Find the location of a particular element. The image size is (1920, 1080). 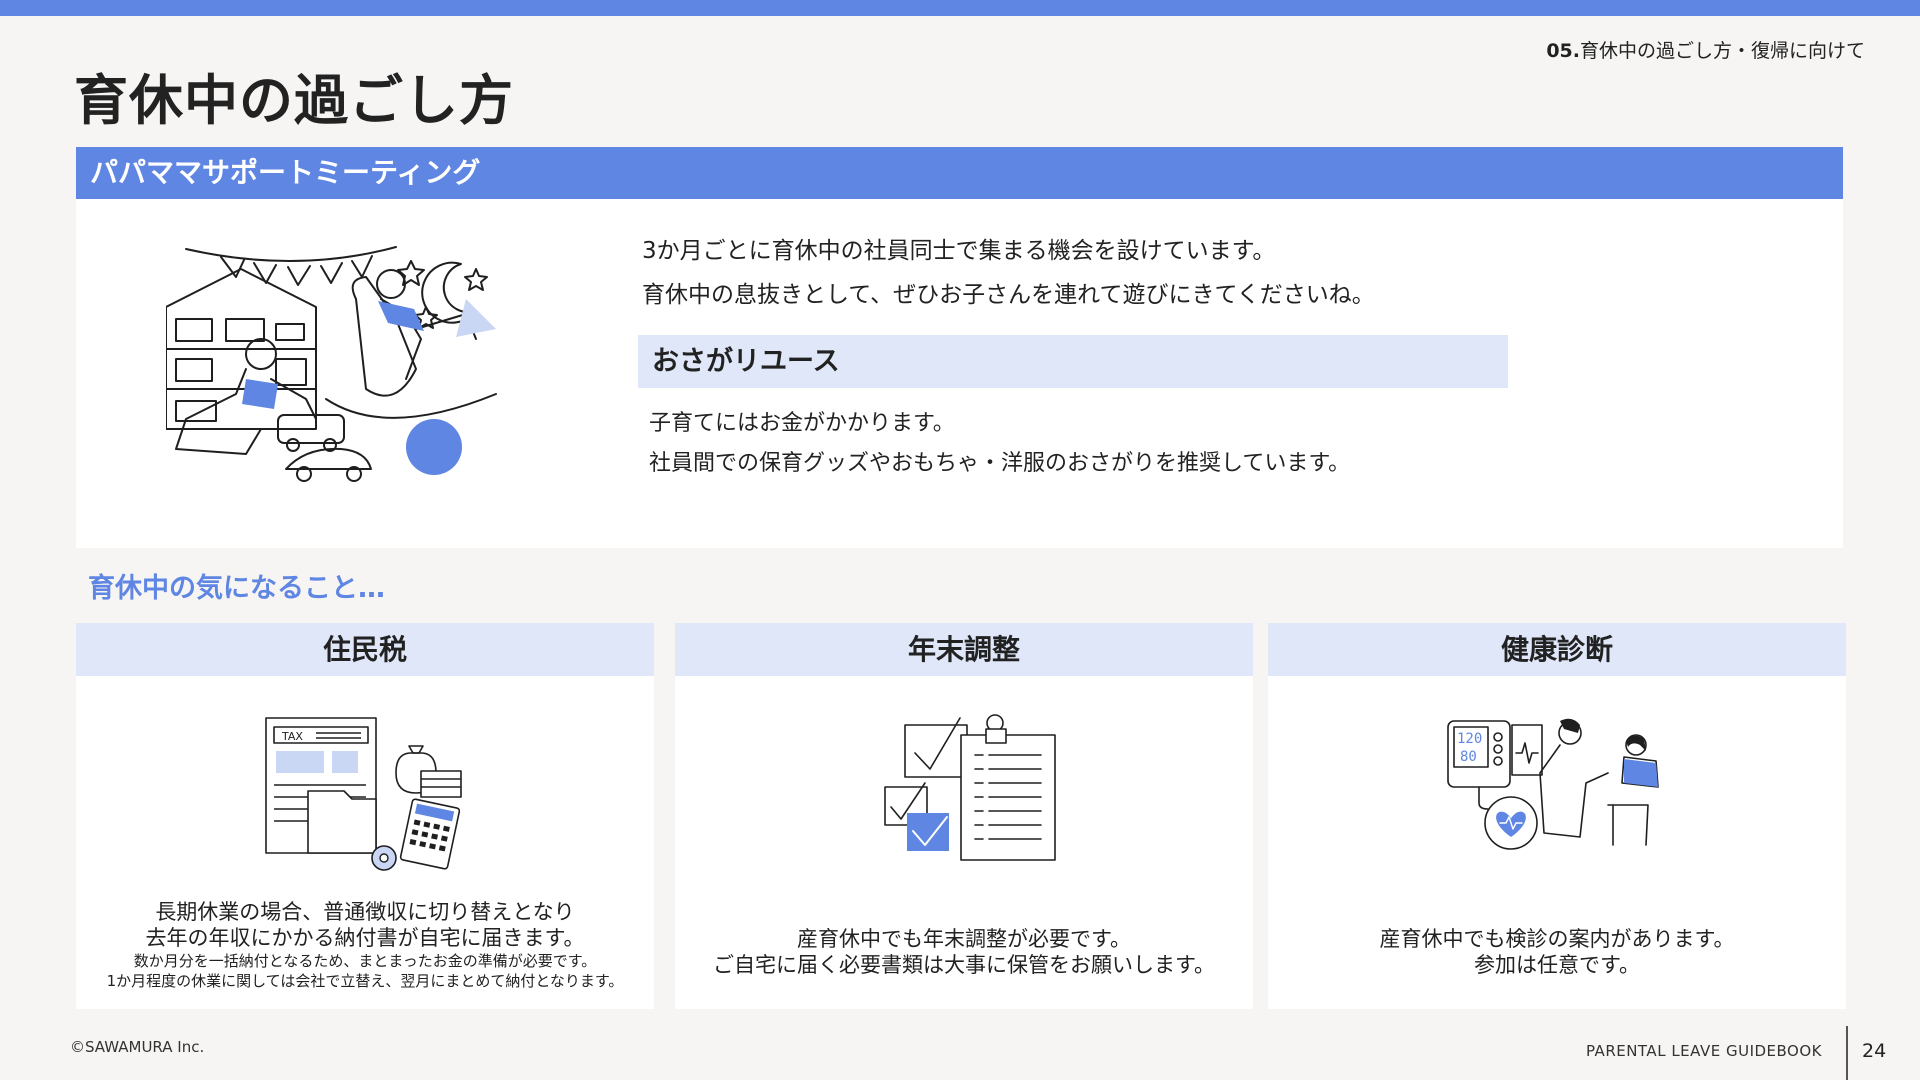

card-main-line: 去年の年収にかかる納付書が自宅に届きます。 is located at coordinates (365, 938).